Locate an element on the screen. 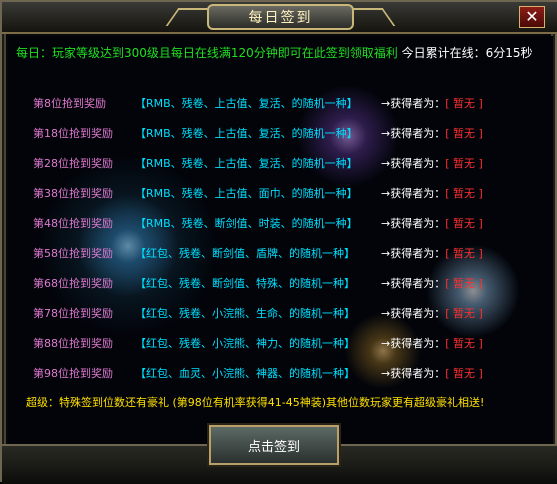 The height and width of the screenshot is (484, 557). reward-rank: 第18位抢到奖励 is located at coordinates (73, 133).